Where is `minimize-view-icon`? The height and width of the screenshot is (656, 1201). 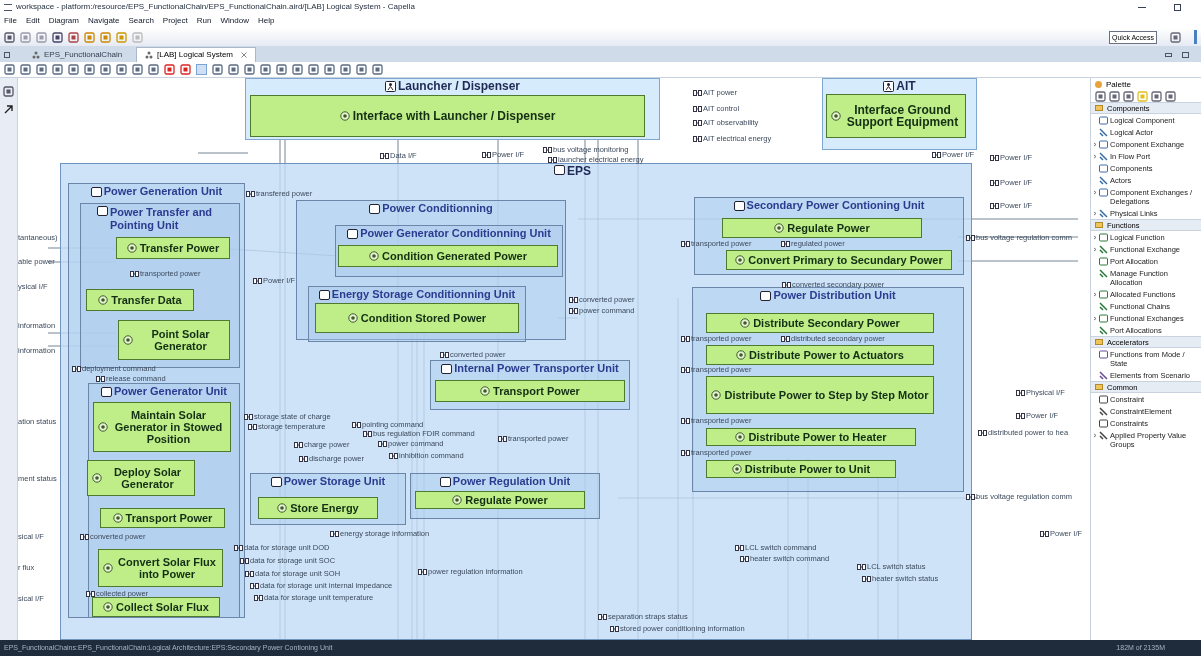
minimize-view-icon is located at coordinates (1168, 55).